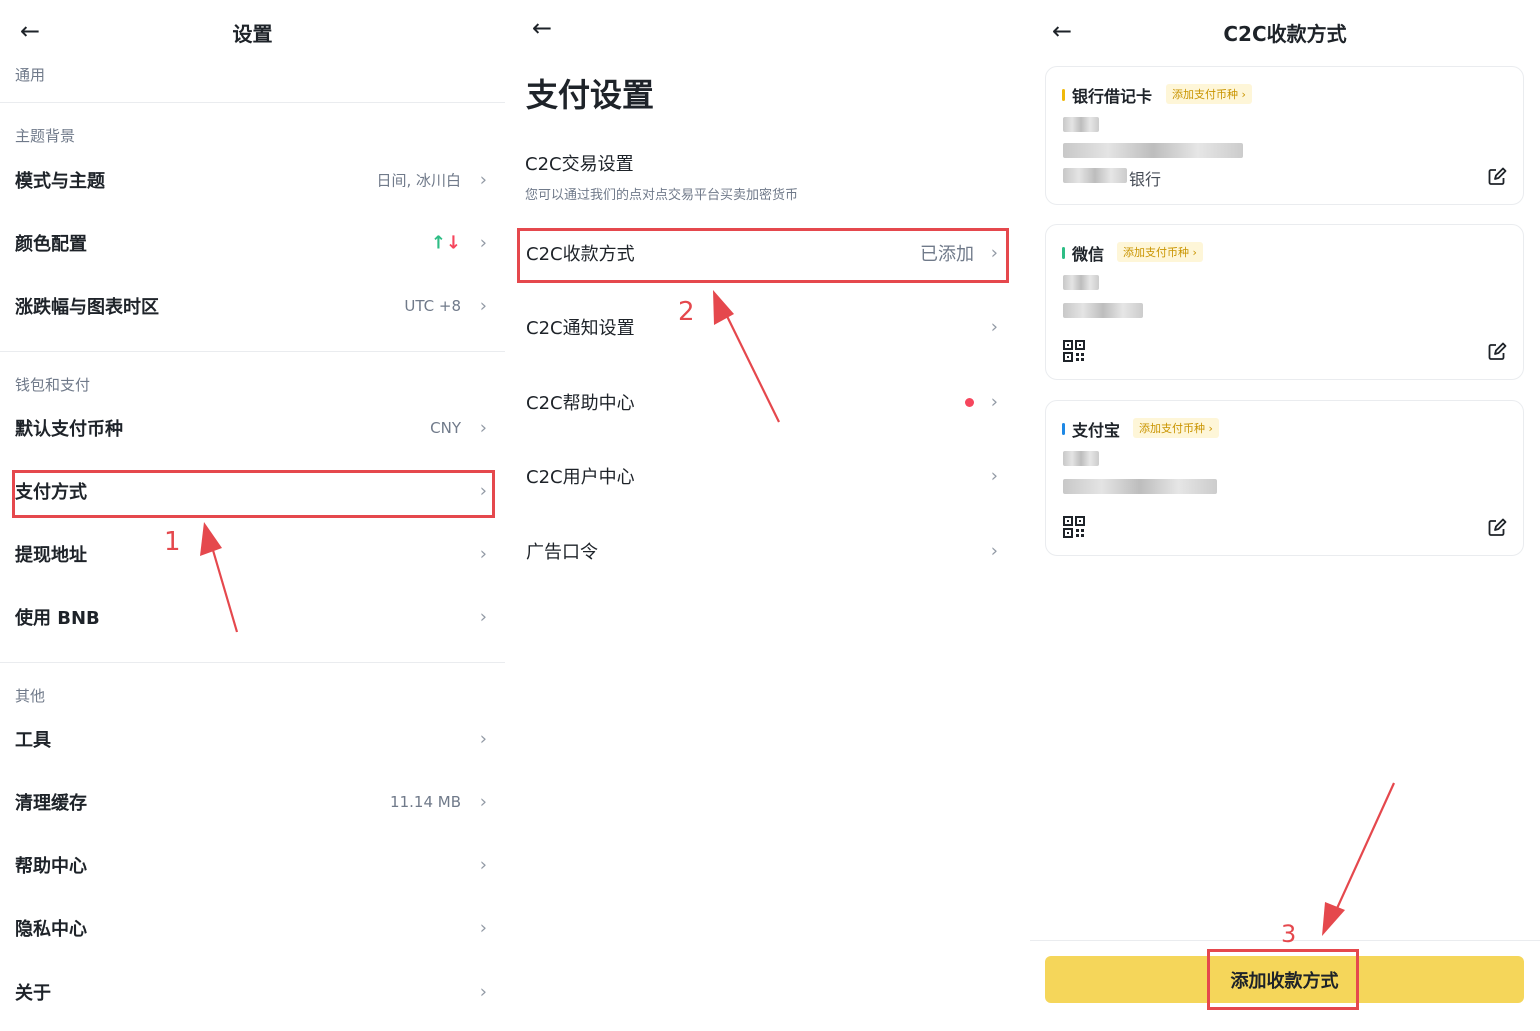 The image size is (1540, 1031). I want to click on row-withdraw-address: 提现地址 ›, so click(252, 554).